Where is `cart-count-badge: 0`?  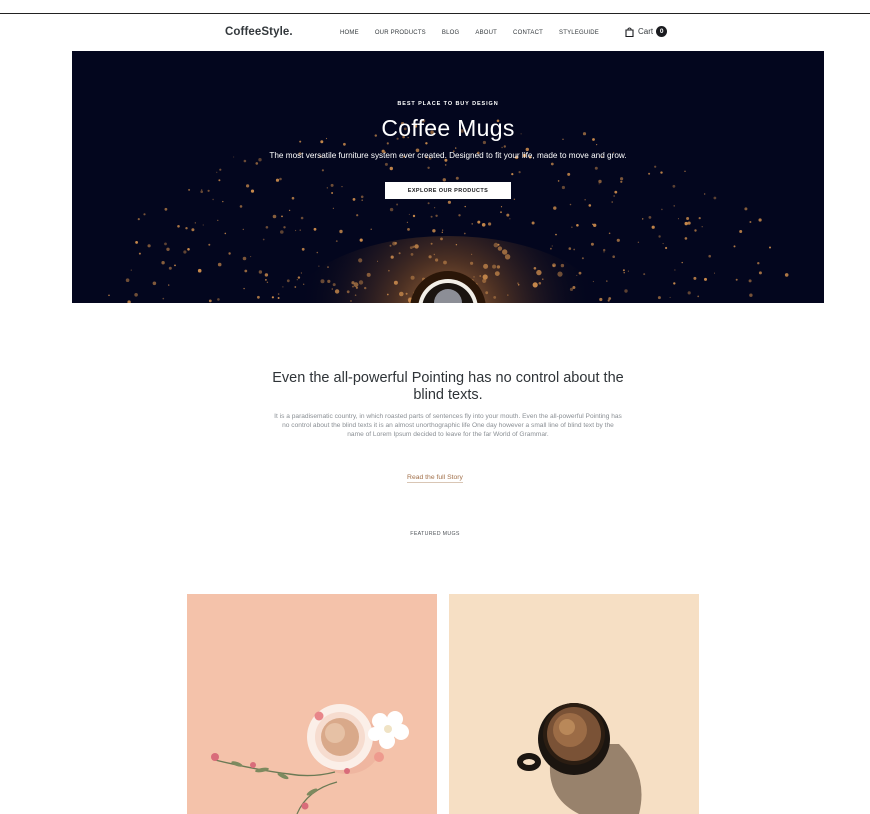
cart-count-badge: 0 is located at coordinates (662, 31).